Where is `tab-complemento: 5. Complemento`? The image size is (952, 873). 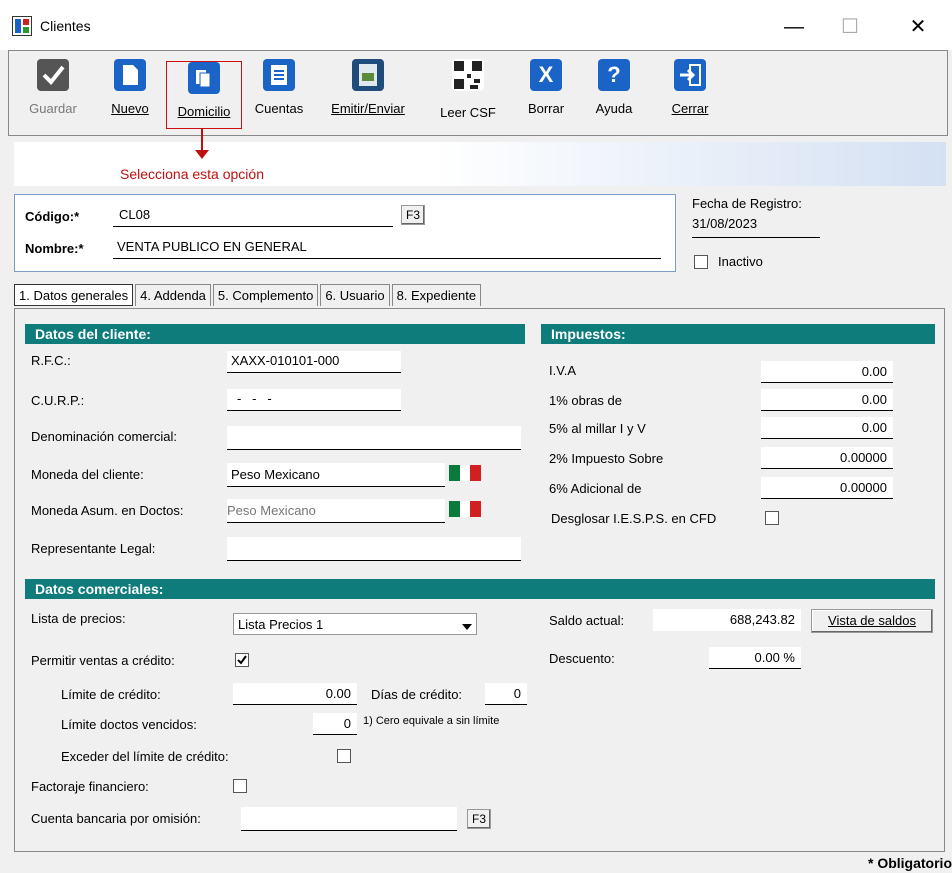 tab-complemento: 5. Complemento is located at coordinates (265, 295).